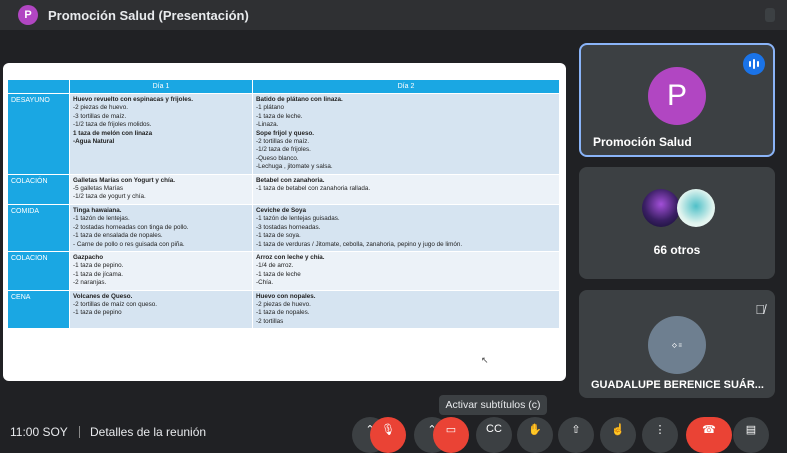 The height and width of the screenshot is (453, 787). Describe the element at coordinates (38, 86) in the screenshot. I see `table-header-empty` at that location.